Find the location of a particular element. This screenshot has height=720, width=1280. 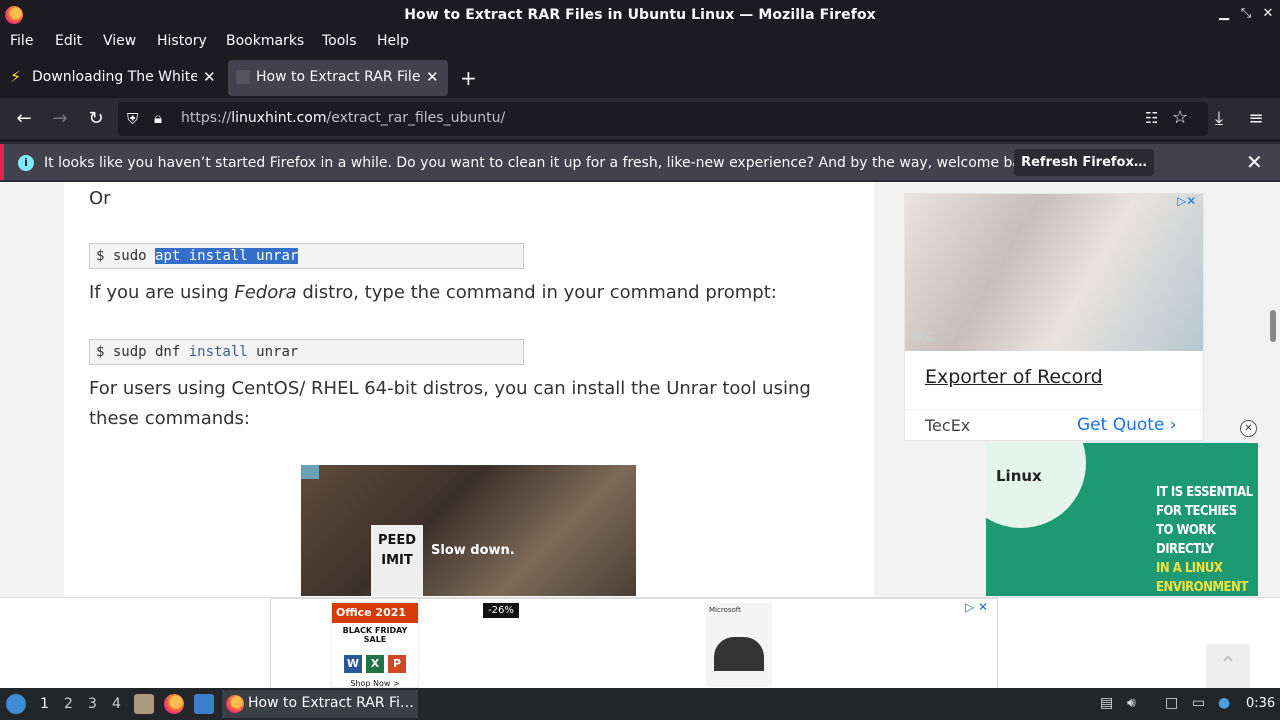

info-icon: i is located at coordinates (26, 163).